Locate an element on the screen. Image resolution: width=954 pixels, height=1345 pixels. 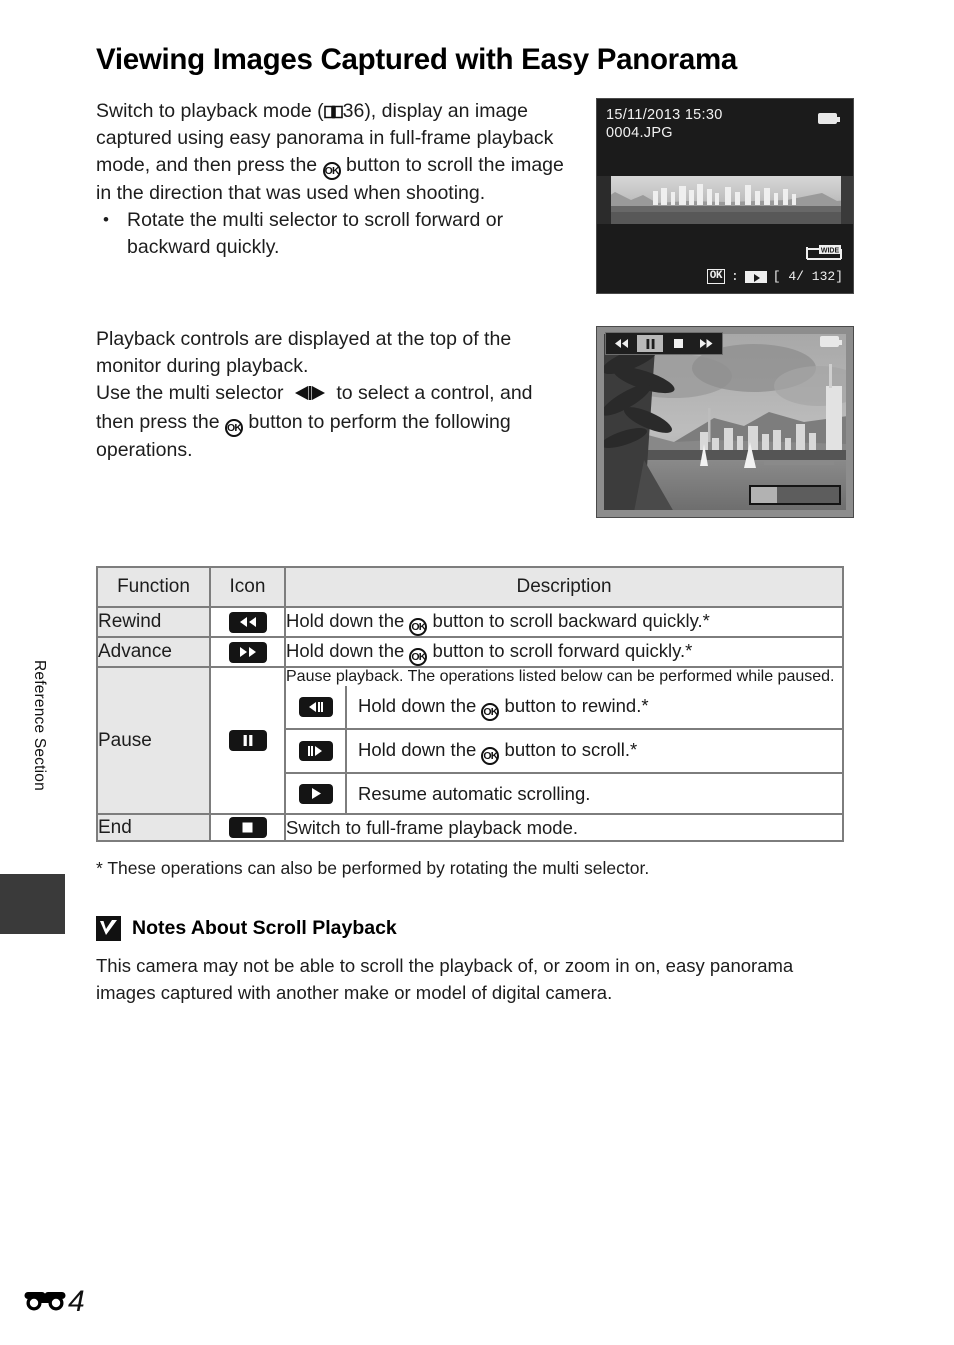
control-end is located at coordinates (678, 343).